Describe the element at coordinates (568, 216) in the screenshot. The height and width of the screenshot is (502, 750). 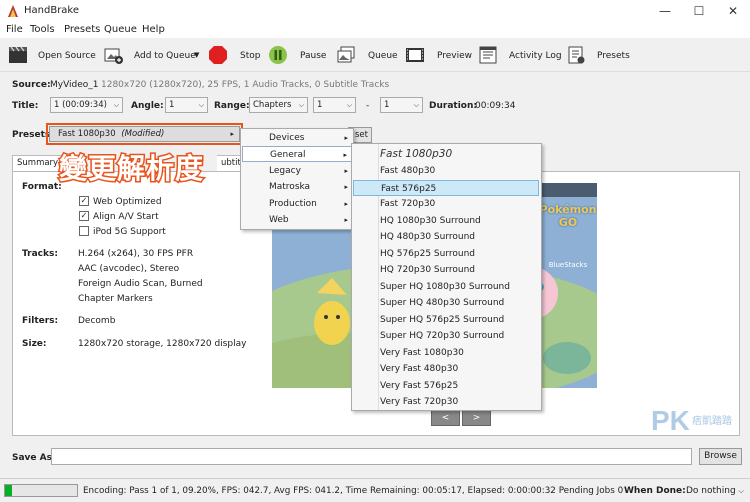
I see `preview-logo-text: Pokémon GO` at that location.